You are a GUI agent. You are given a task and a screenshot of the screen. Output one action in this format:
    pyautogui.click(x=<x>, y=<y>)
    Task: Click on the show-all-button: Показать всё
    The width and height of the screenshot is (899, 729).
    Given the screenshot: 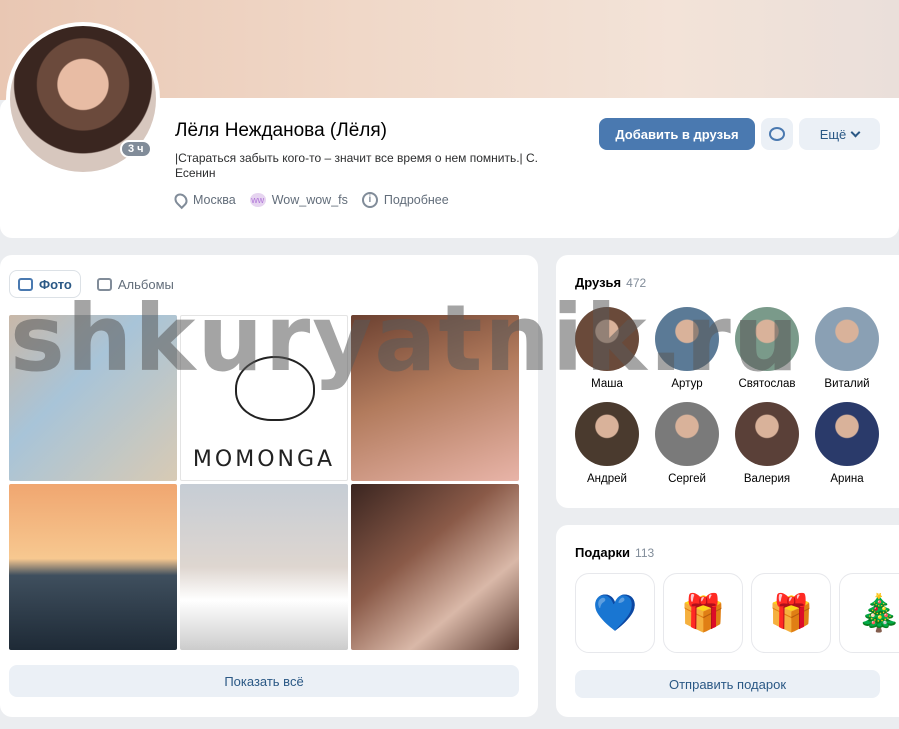 What is the action you would take?
    pyautogui.click(x=264, y=681)
    